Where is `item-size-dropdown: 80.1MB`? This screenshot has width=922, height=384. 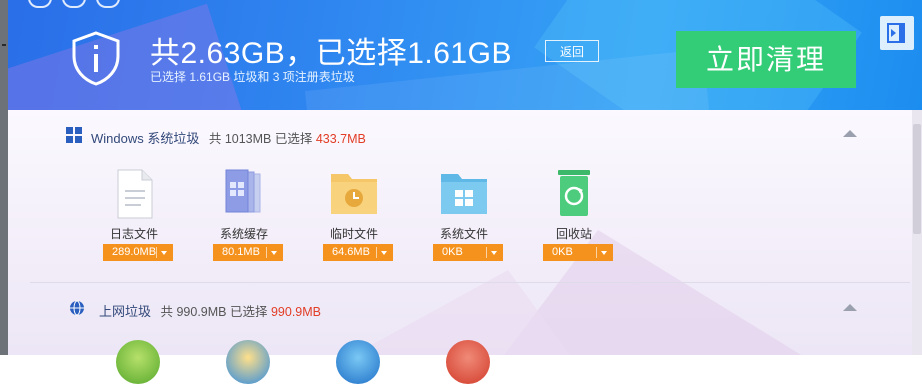 item-size-dropdown: 80.1MB is located at coordinates (248, 252).